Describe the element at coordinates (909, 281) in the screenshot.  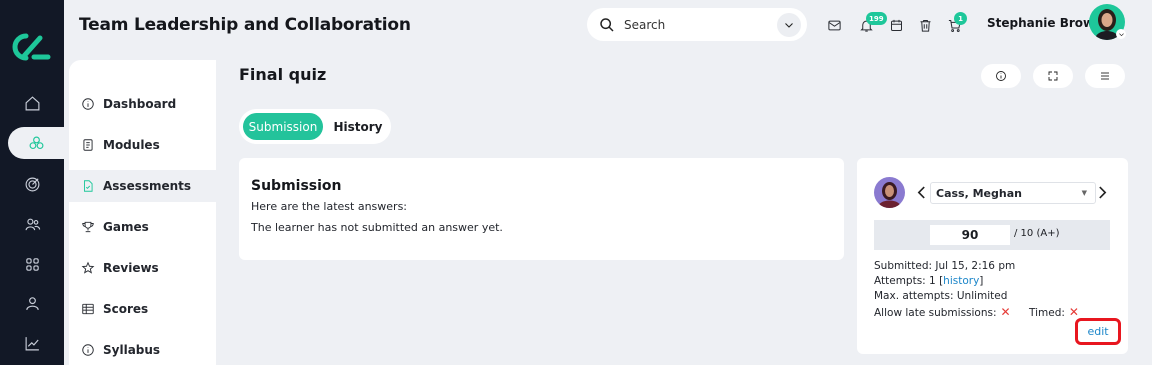
I see `attempts-label: Attempts: 1 [` at that location.